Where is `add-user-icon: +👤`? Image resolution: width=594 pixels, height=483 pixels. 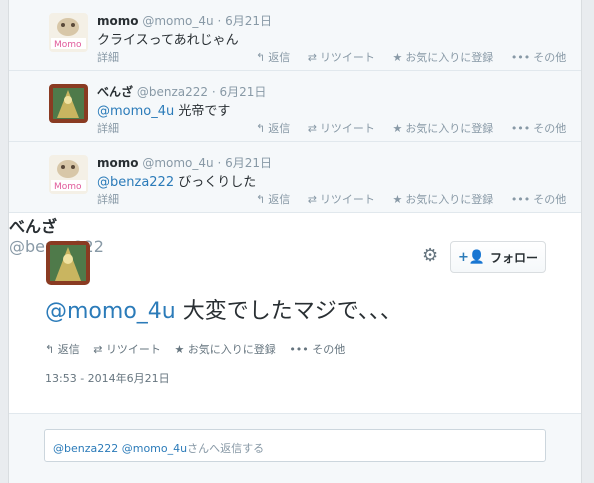
add-user-icon: +👤 is located at coordinates (471, 257).